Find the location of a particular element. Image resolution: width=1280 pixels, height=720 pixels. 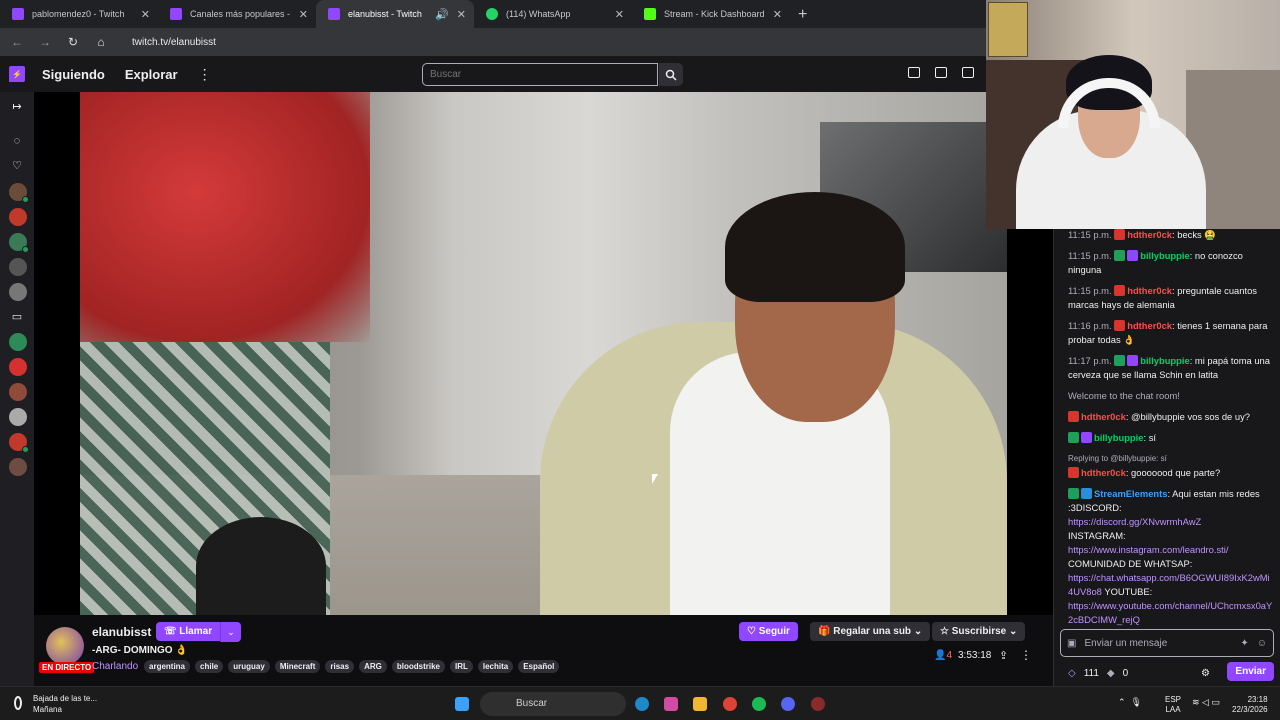

category-link: Charlando is located at coordinates (115, 666).